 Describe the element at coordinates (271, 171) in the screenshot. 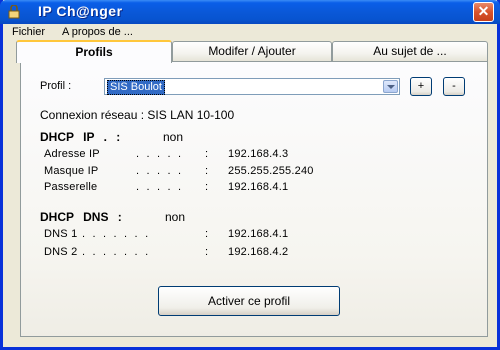

I see `ip-mask-value: 255.255.255.240` at that location.